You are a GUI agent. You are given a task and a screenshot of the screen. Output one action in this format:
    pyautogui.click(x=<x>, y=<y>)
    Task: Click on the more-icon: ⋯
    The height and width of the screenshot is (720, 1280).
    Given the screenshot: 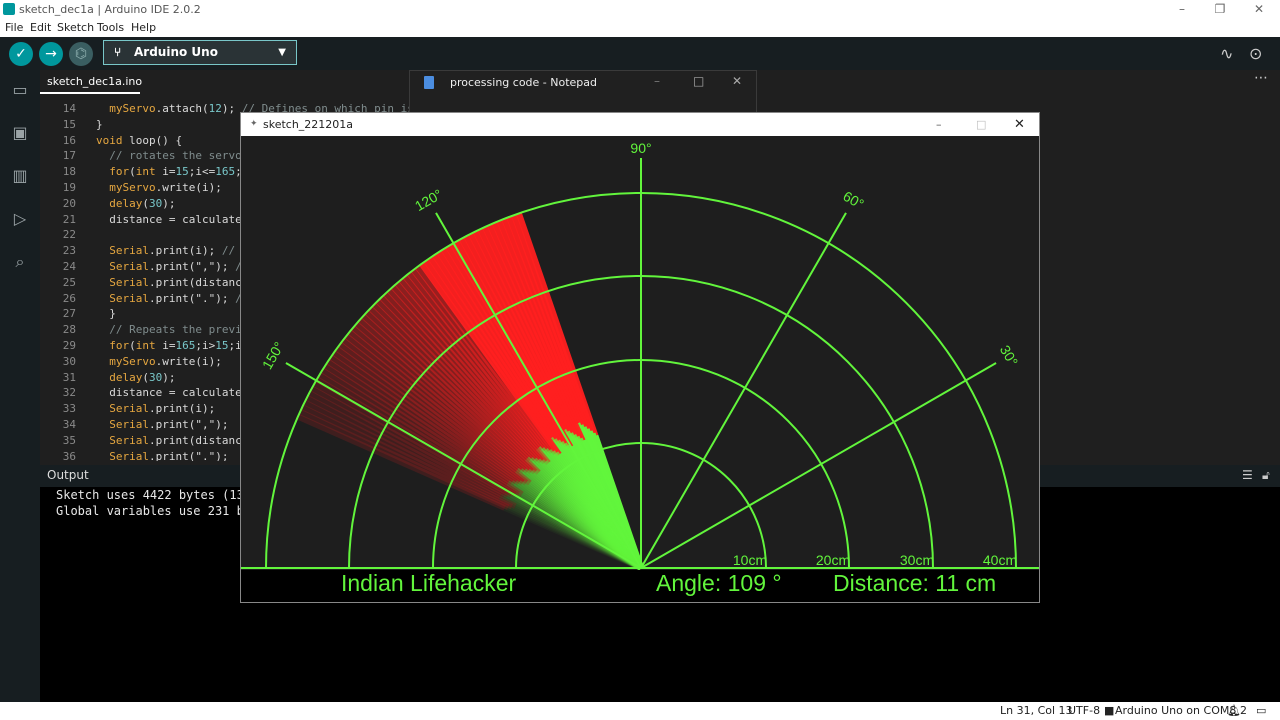 What is the action you would take?
    pyautogui.click(x=1261, y=78)
    